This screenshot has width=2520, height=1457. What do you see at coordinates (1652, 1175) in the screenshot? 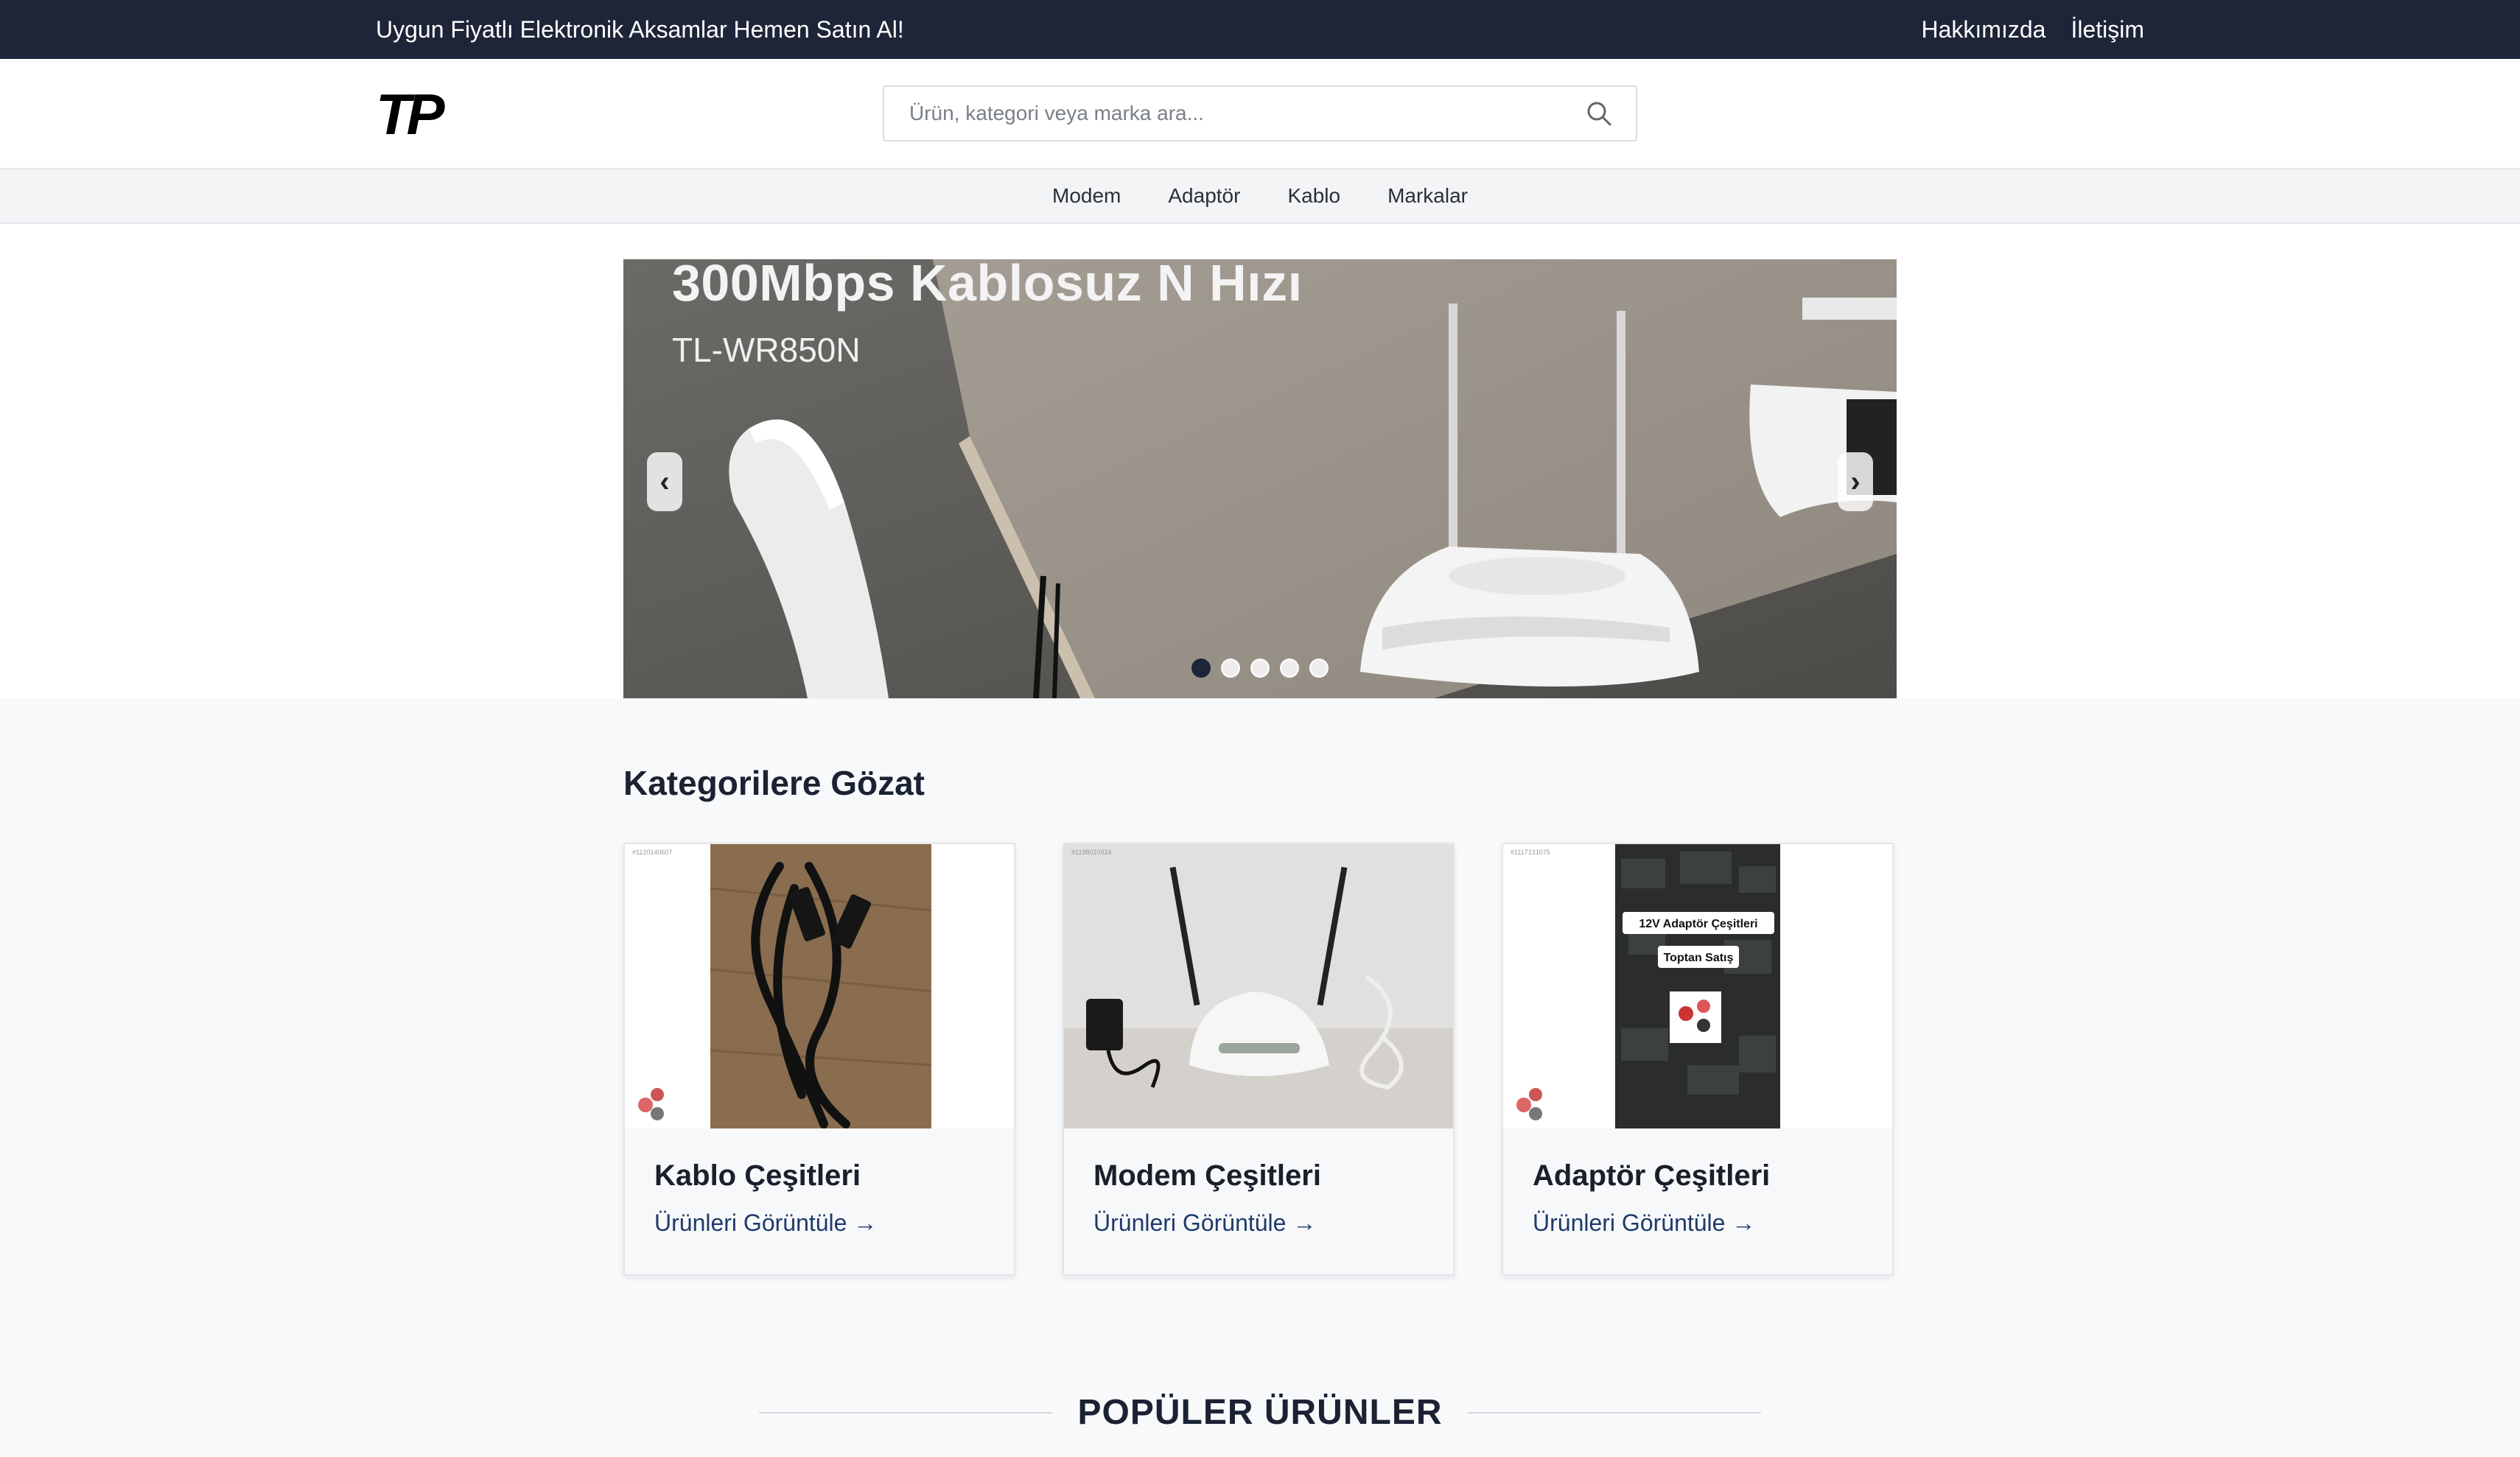
I see `category-title: Adaptör Çeşitleri` at bounding box center [1652, 1175].